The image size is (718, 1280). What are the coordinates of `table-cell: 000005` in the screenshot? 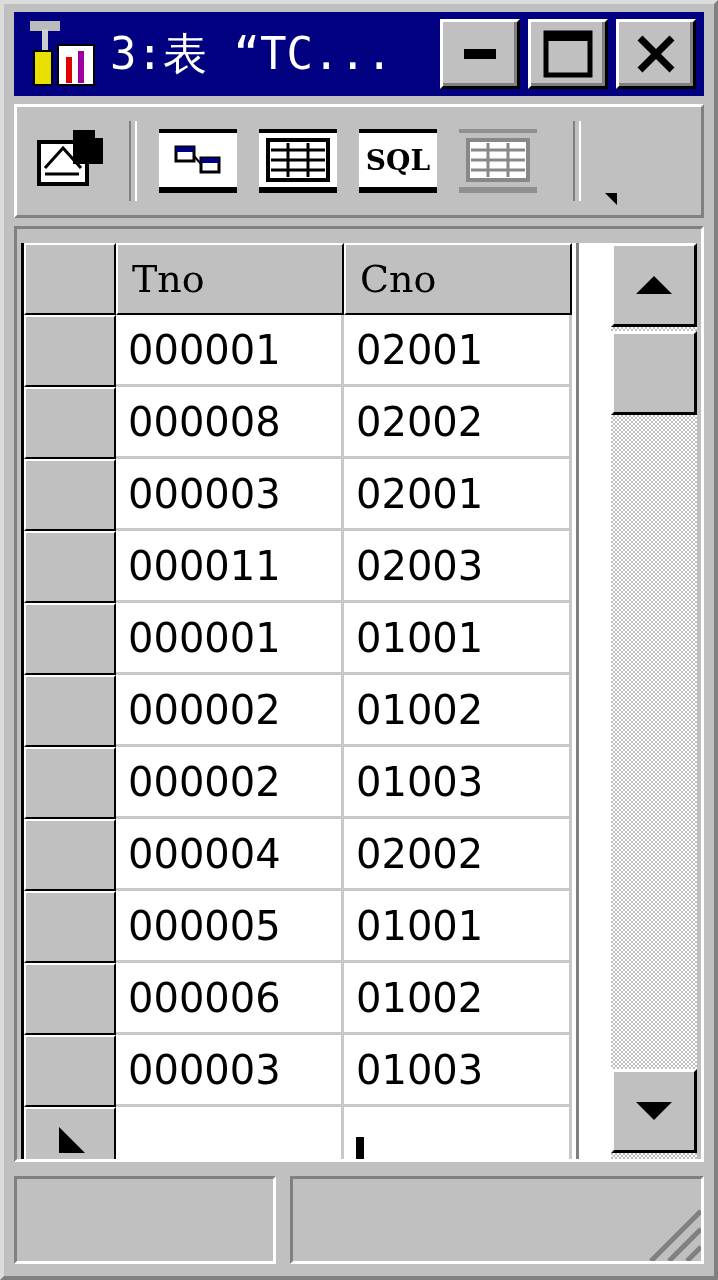 It's located at (230, 927).